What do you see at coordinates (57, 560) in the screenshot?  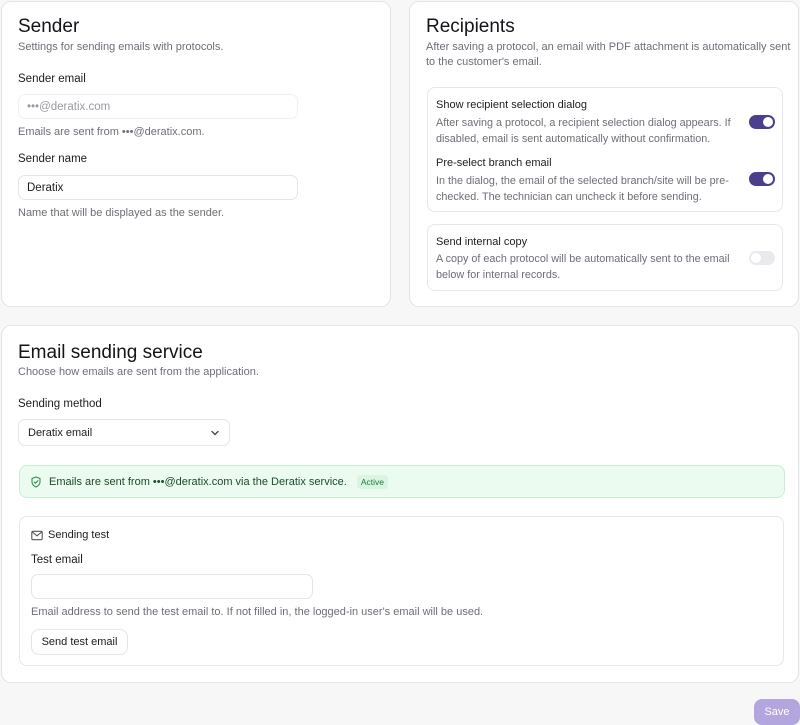 I see `test-email-label: Test email` at bounding box center [57, 560].